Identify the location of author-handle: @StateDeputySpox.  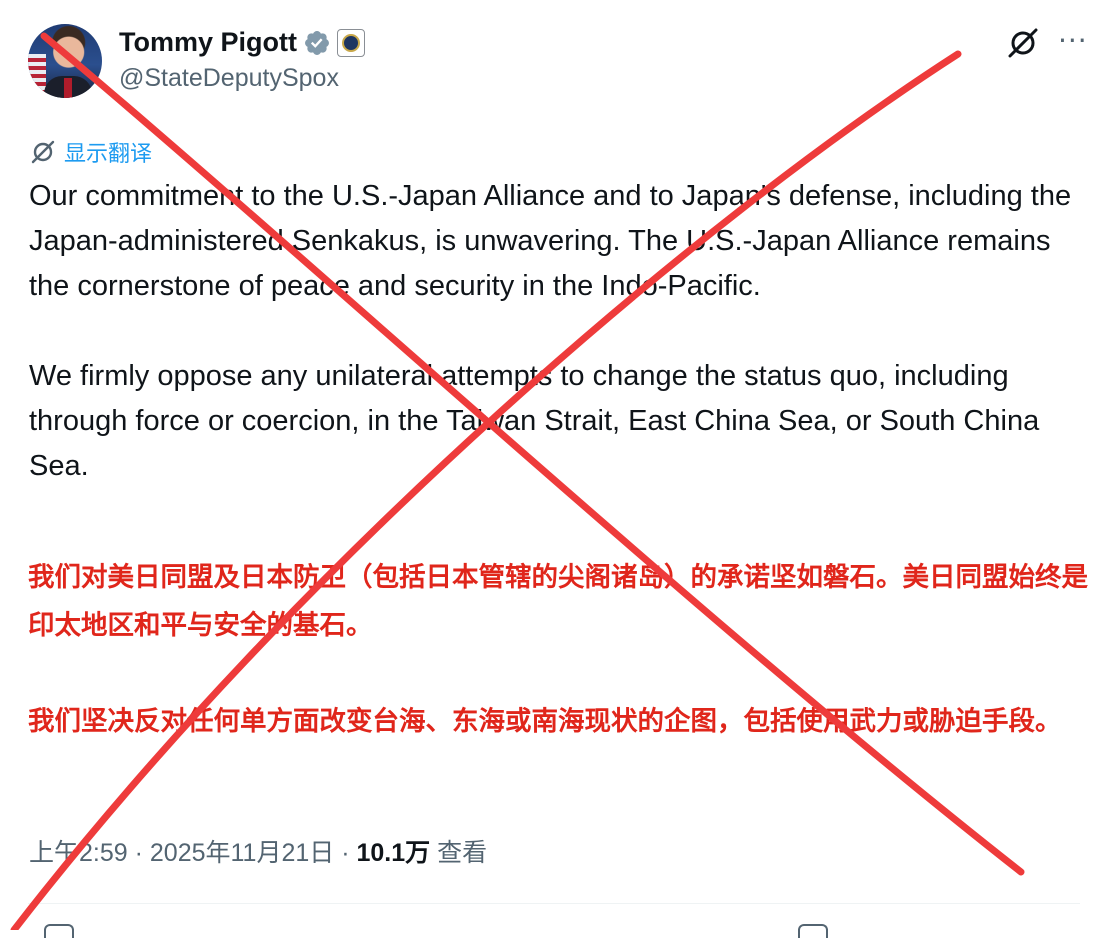
(229, 78).